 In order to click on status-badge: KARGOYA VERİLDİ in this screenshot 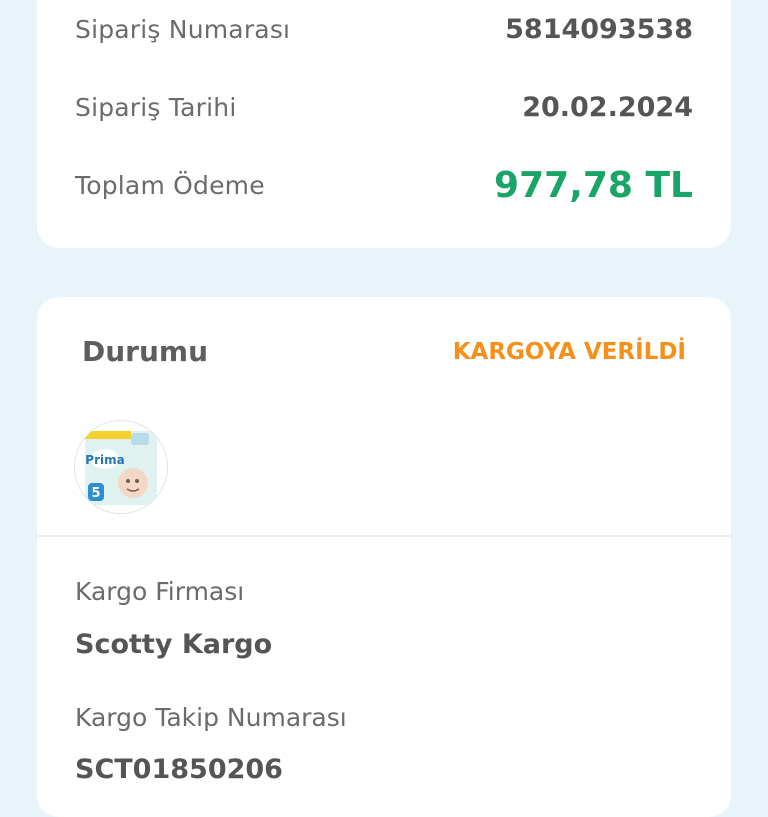, I will do `click(569, 352)`.